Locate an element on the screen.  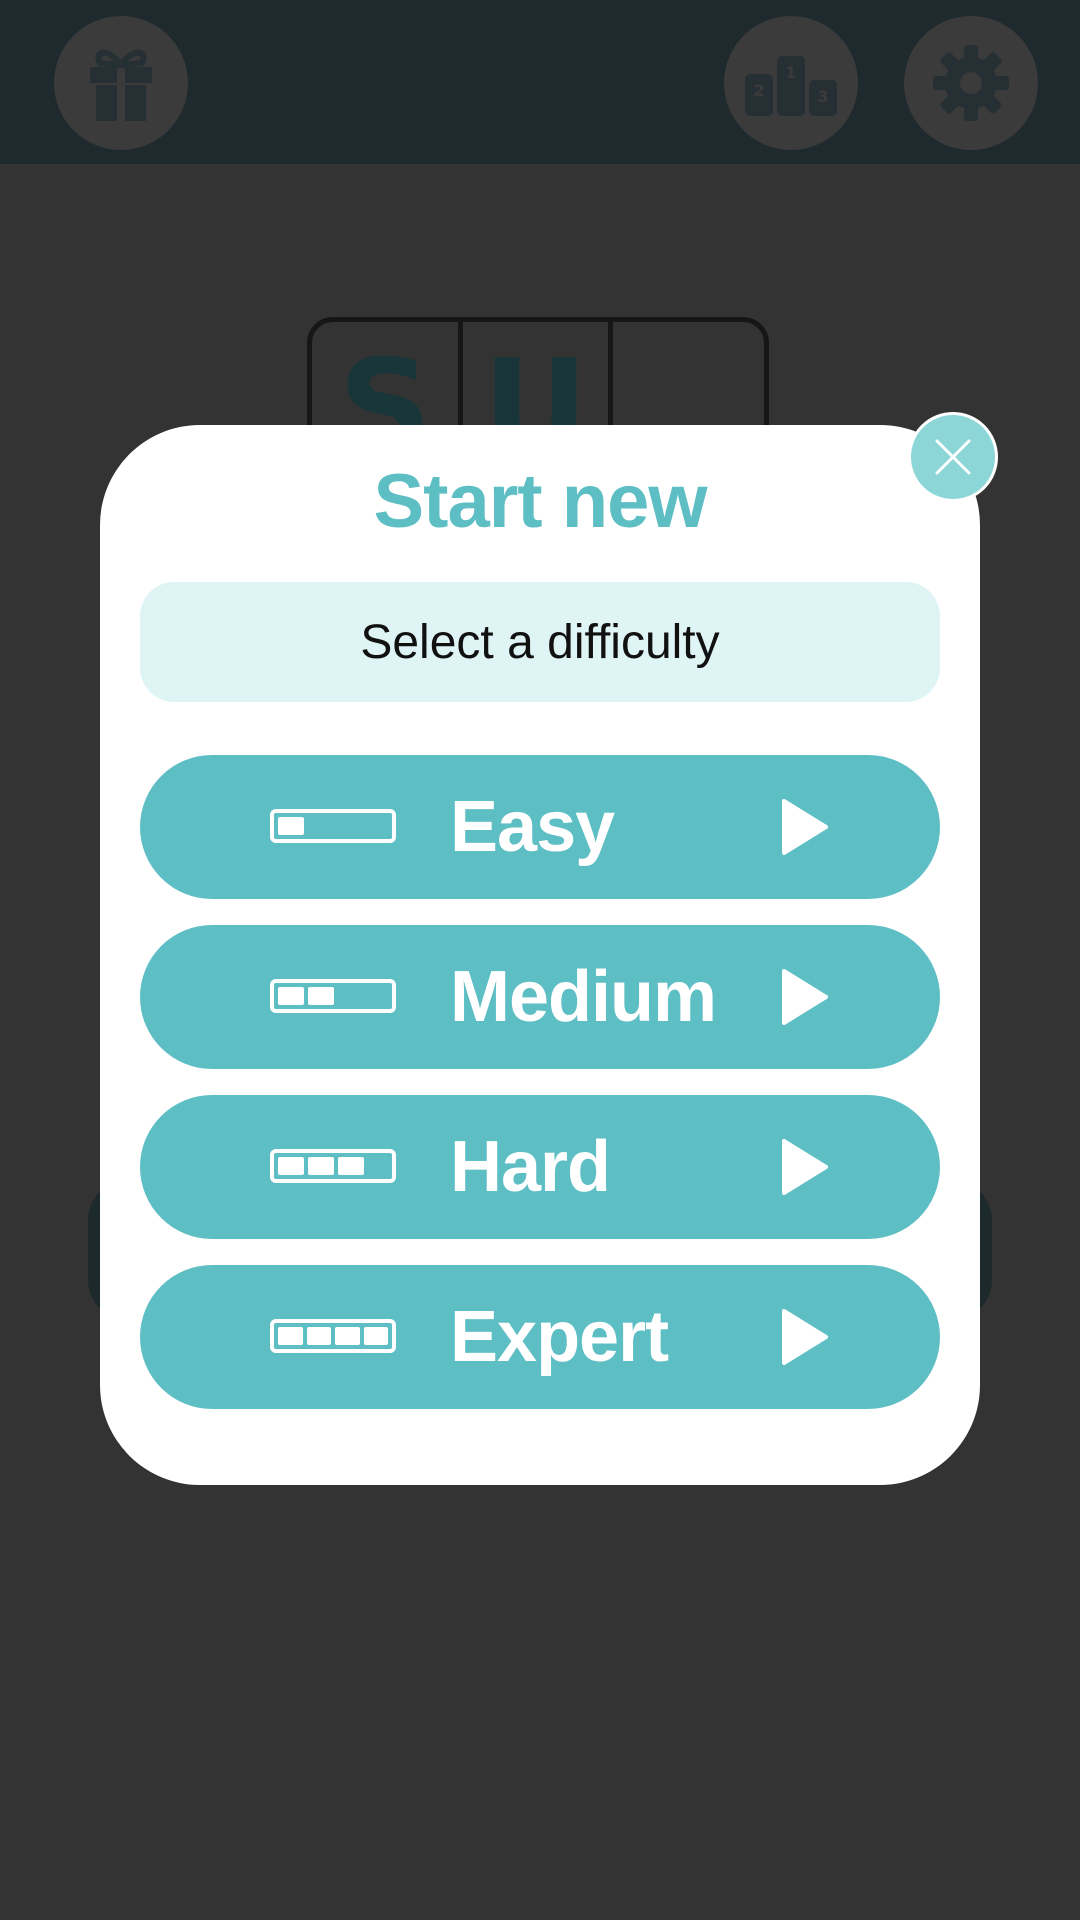
svg-text: 3 is located at coordinates (822, 96).